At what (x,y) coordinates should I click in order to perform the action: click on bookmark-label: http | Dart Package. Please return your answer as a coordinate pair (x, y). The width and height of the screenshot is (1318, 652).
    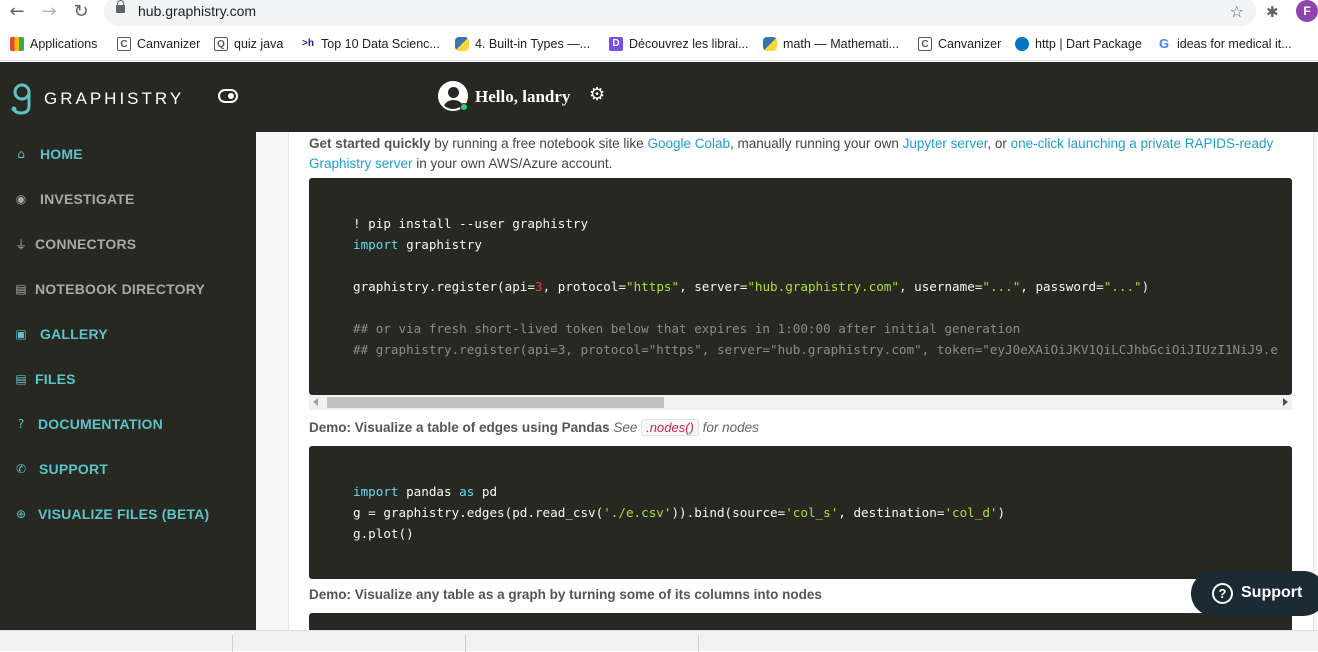
    Looking at the image, I should click on (1088, 44).